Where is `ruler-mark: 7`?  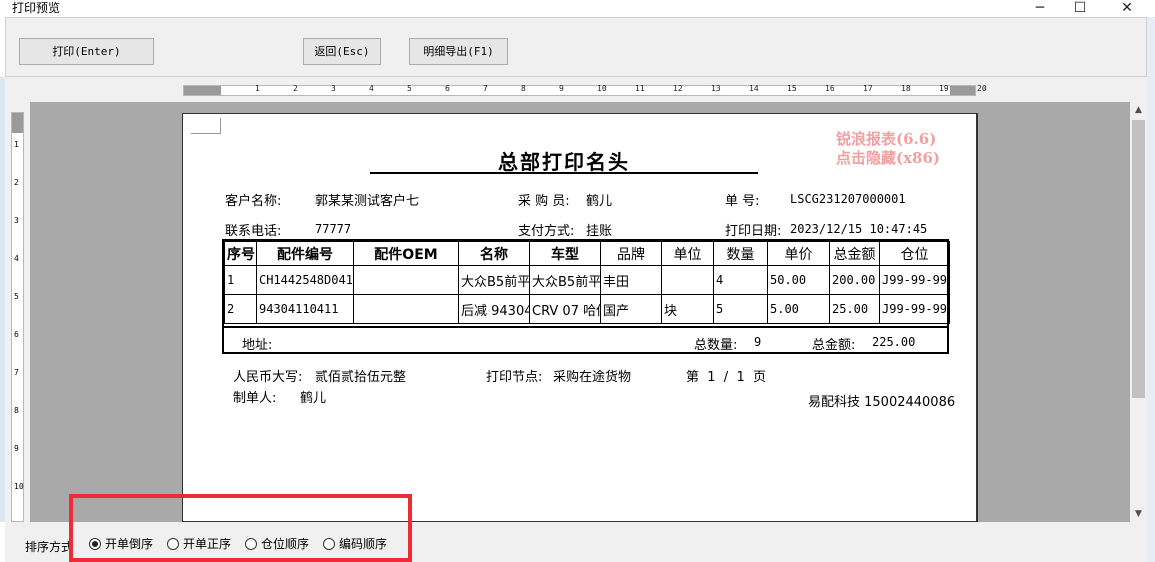
ruler-mark: 7 is located at coordinates (16, 372).